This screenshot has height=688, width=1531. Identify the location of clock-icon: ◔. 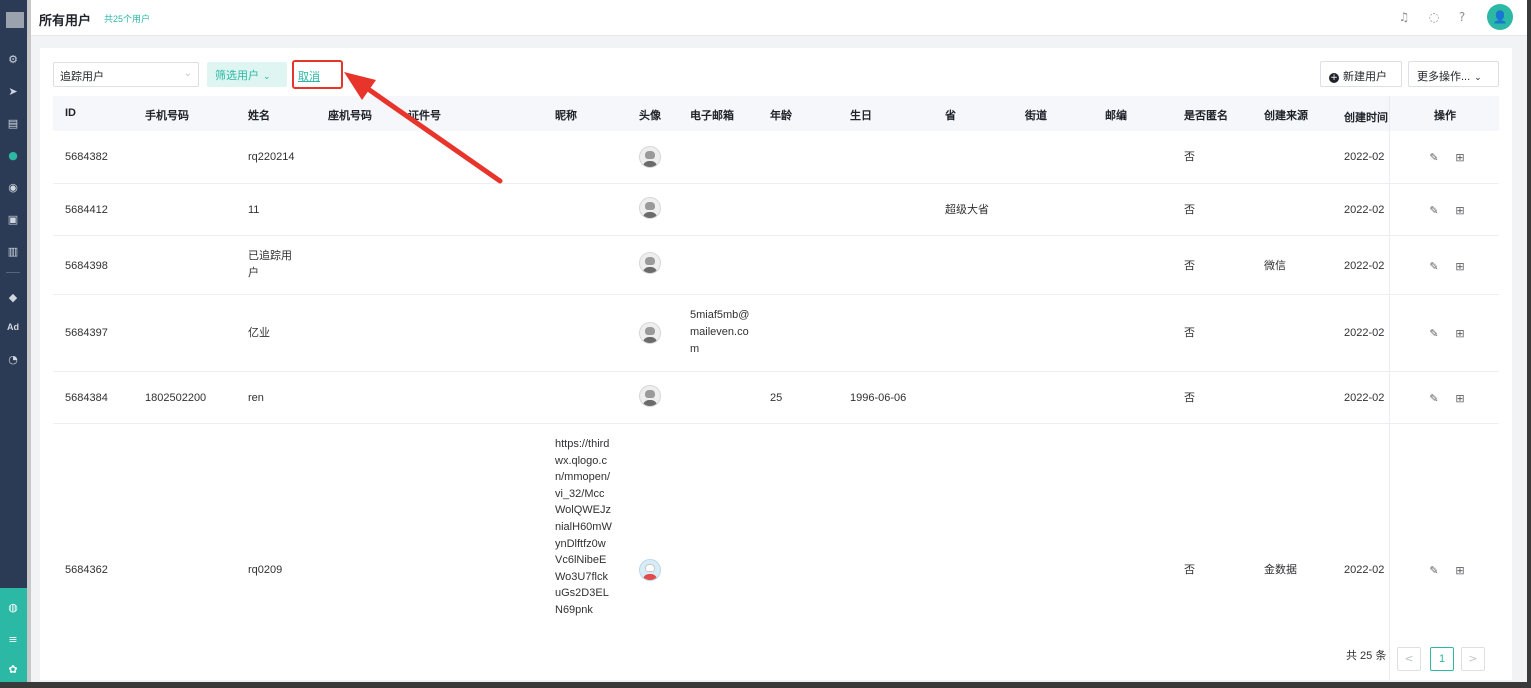
(13, 360).